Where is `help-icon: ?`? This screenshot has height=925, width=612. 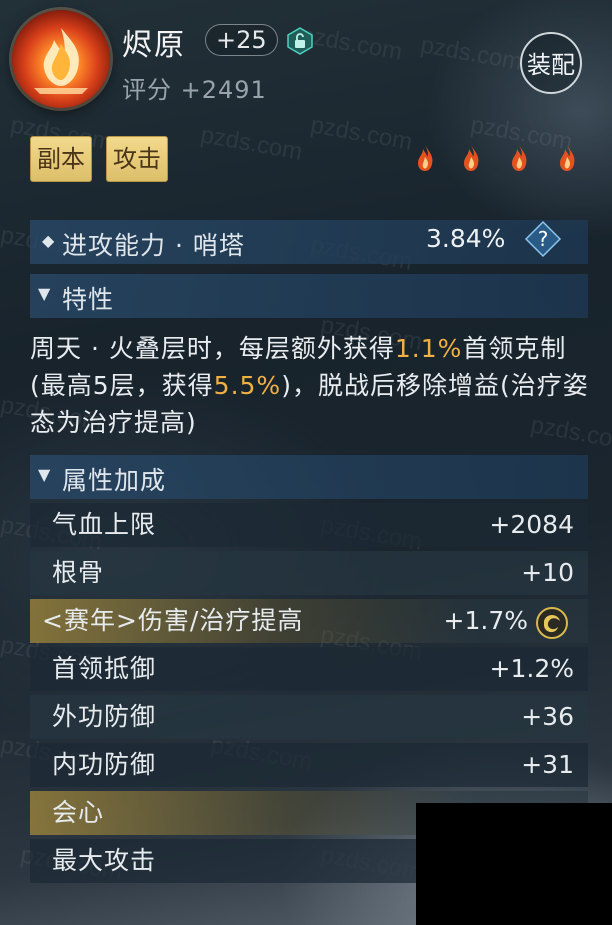
help-icon: ? is located at coordinates (543, 239).